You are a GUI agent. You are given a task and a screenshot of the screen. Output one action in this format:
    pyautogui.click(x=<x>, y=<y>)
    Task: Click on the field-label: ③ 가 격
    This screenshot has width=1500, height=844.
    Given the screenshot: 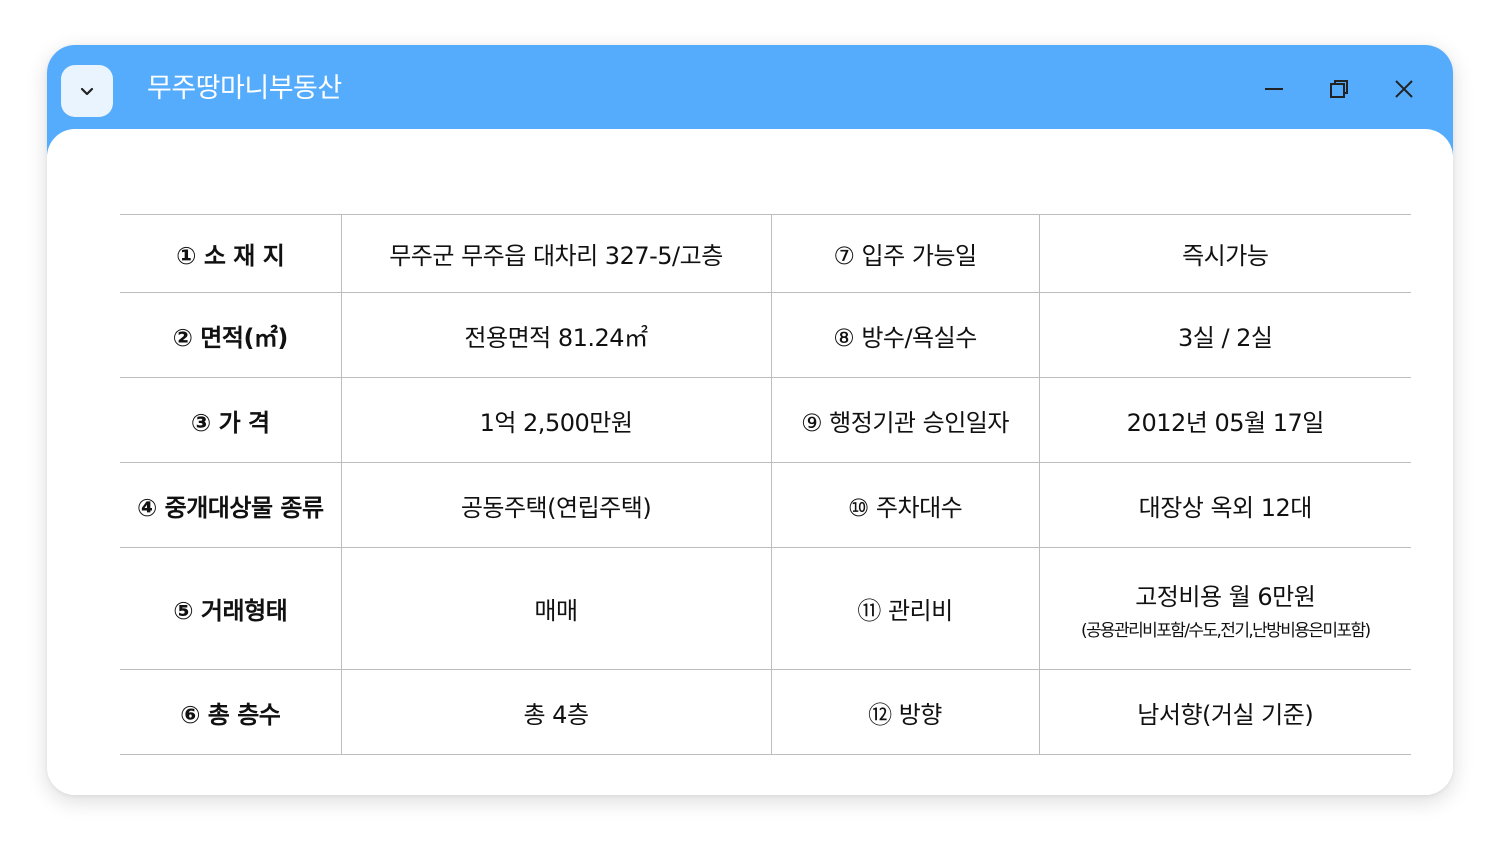 What is the action you would take?
    pyautogui.click(x=230, y=420)
    